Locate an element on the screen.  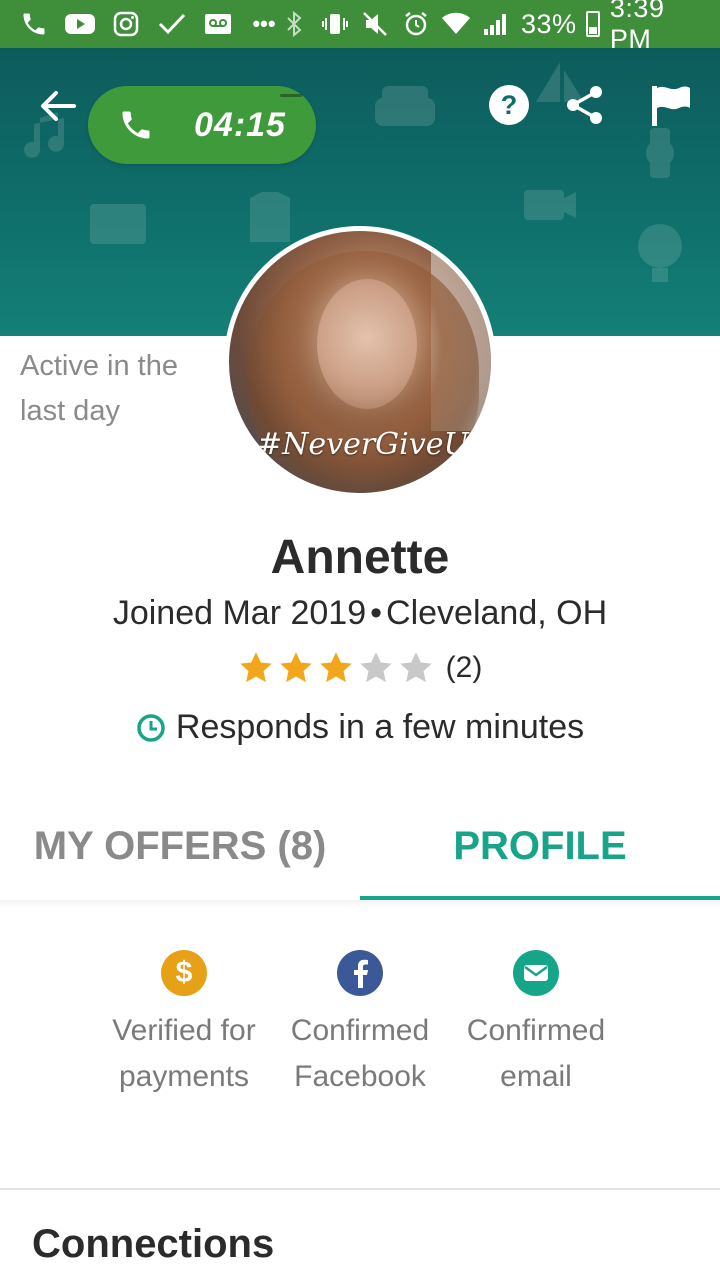
profile-photo: #NeverGiveUp is located at coordinates (360, 362).